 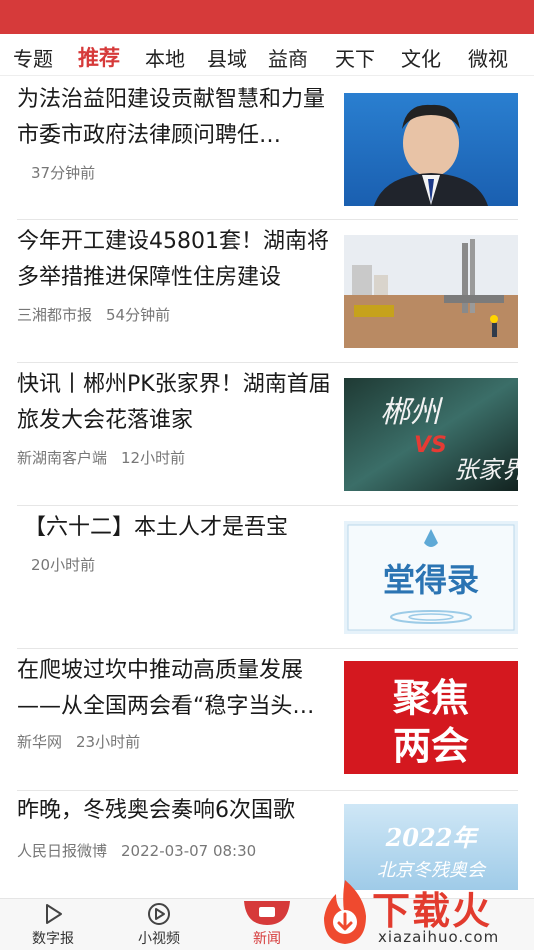 I want to click on tab-tianxia: 天下, so click(x=355, y=57).